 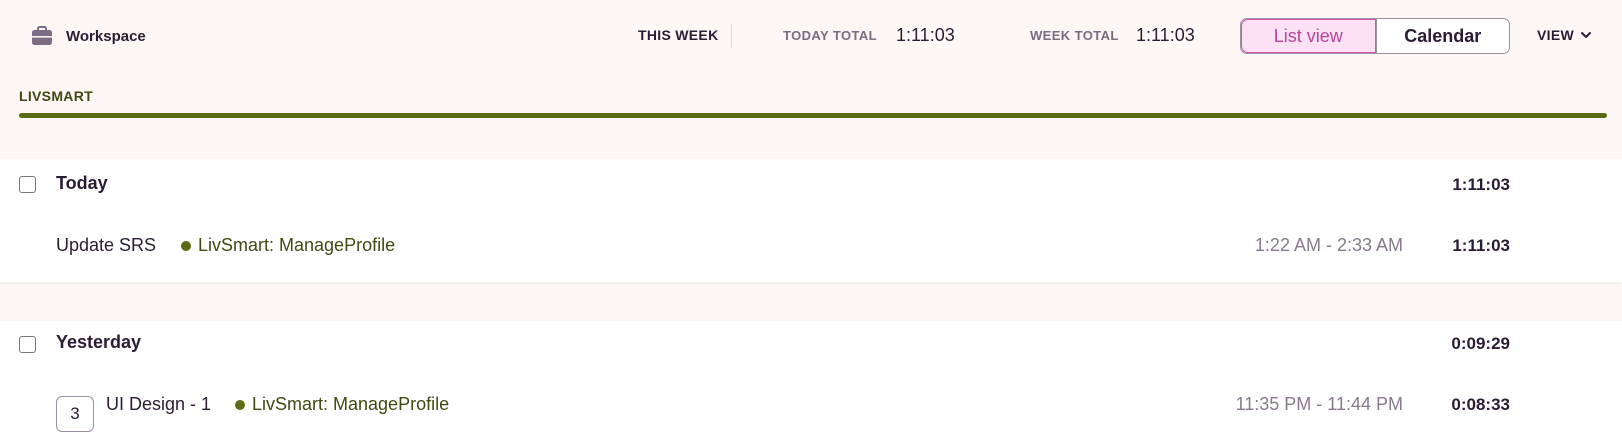 I want to click on view-menu-label: VIEW, so click(x=1555, y=35).